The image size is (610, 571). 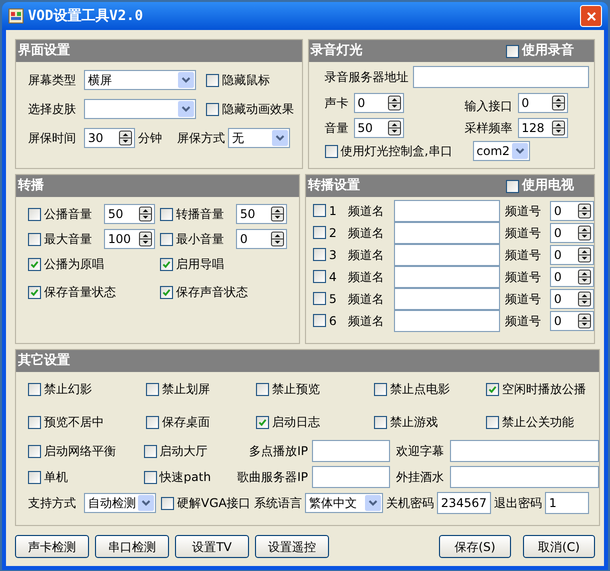 I want to click on dropdown-field: 横屏, so click(x=140, y=80).